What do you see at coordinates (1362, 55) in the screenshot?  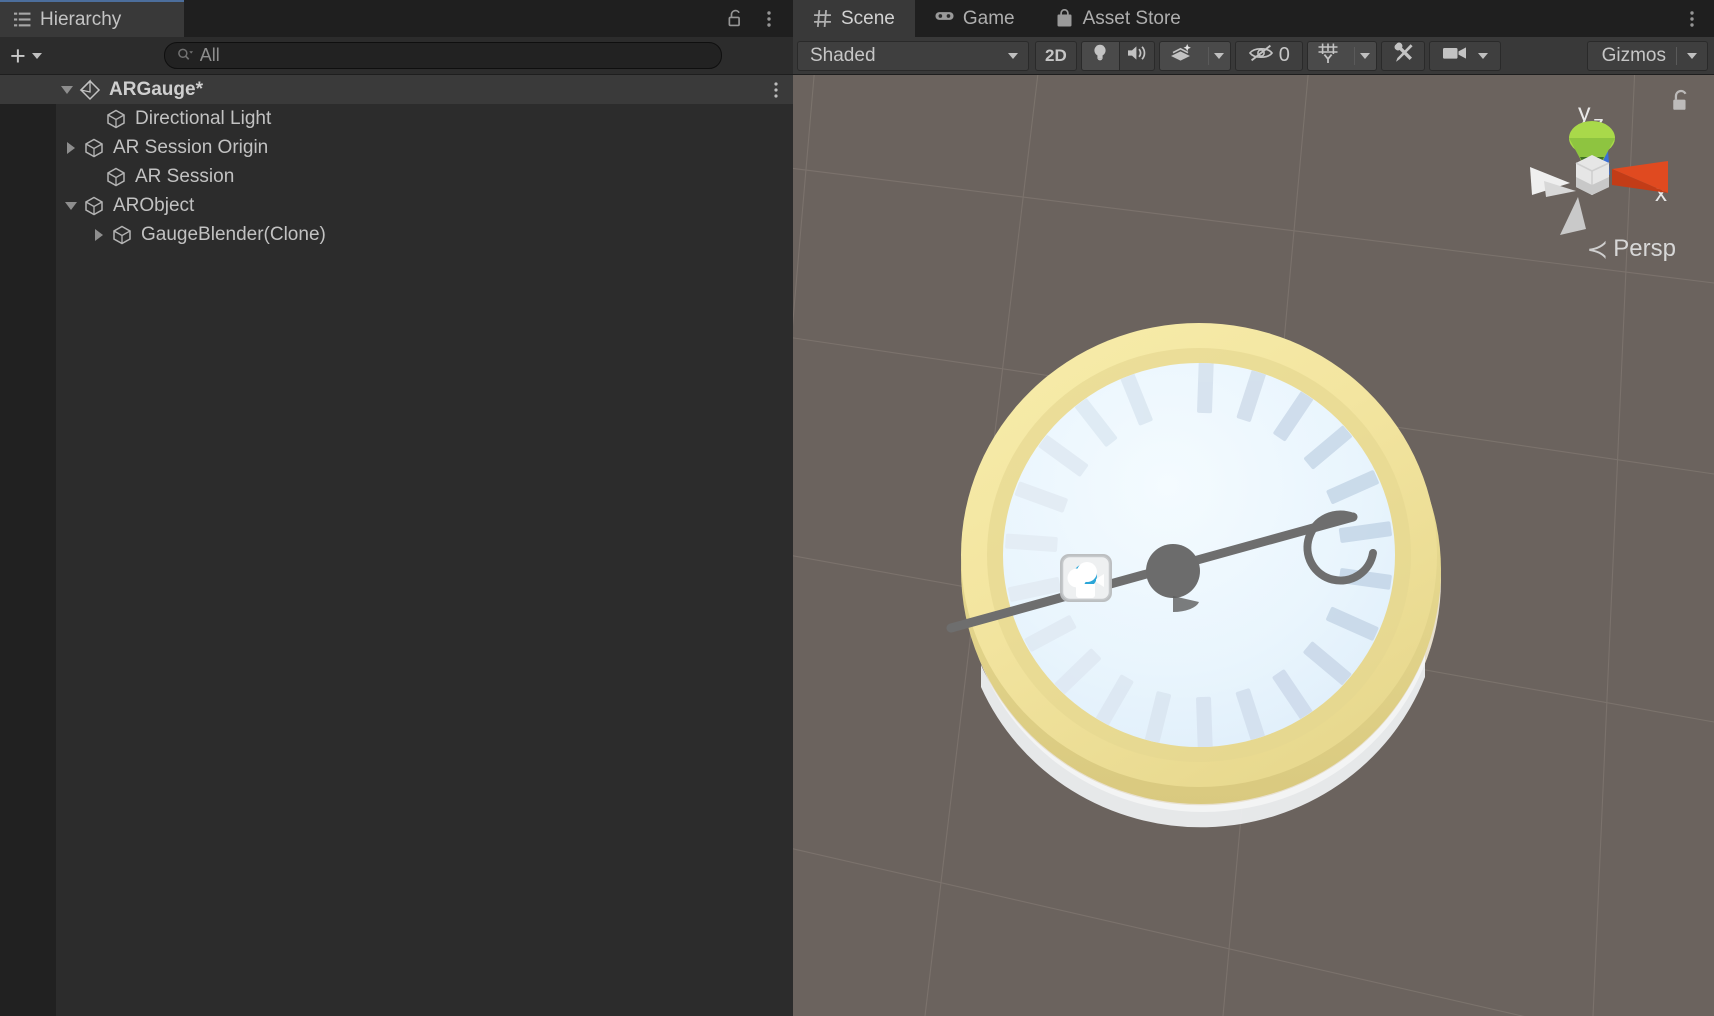 I see `grid-snapping-dropdown` at bounding box center [1362, 55].